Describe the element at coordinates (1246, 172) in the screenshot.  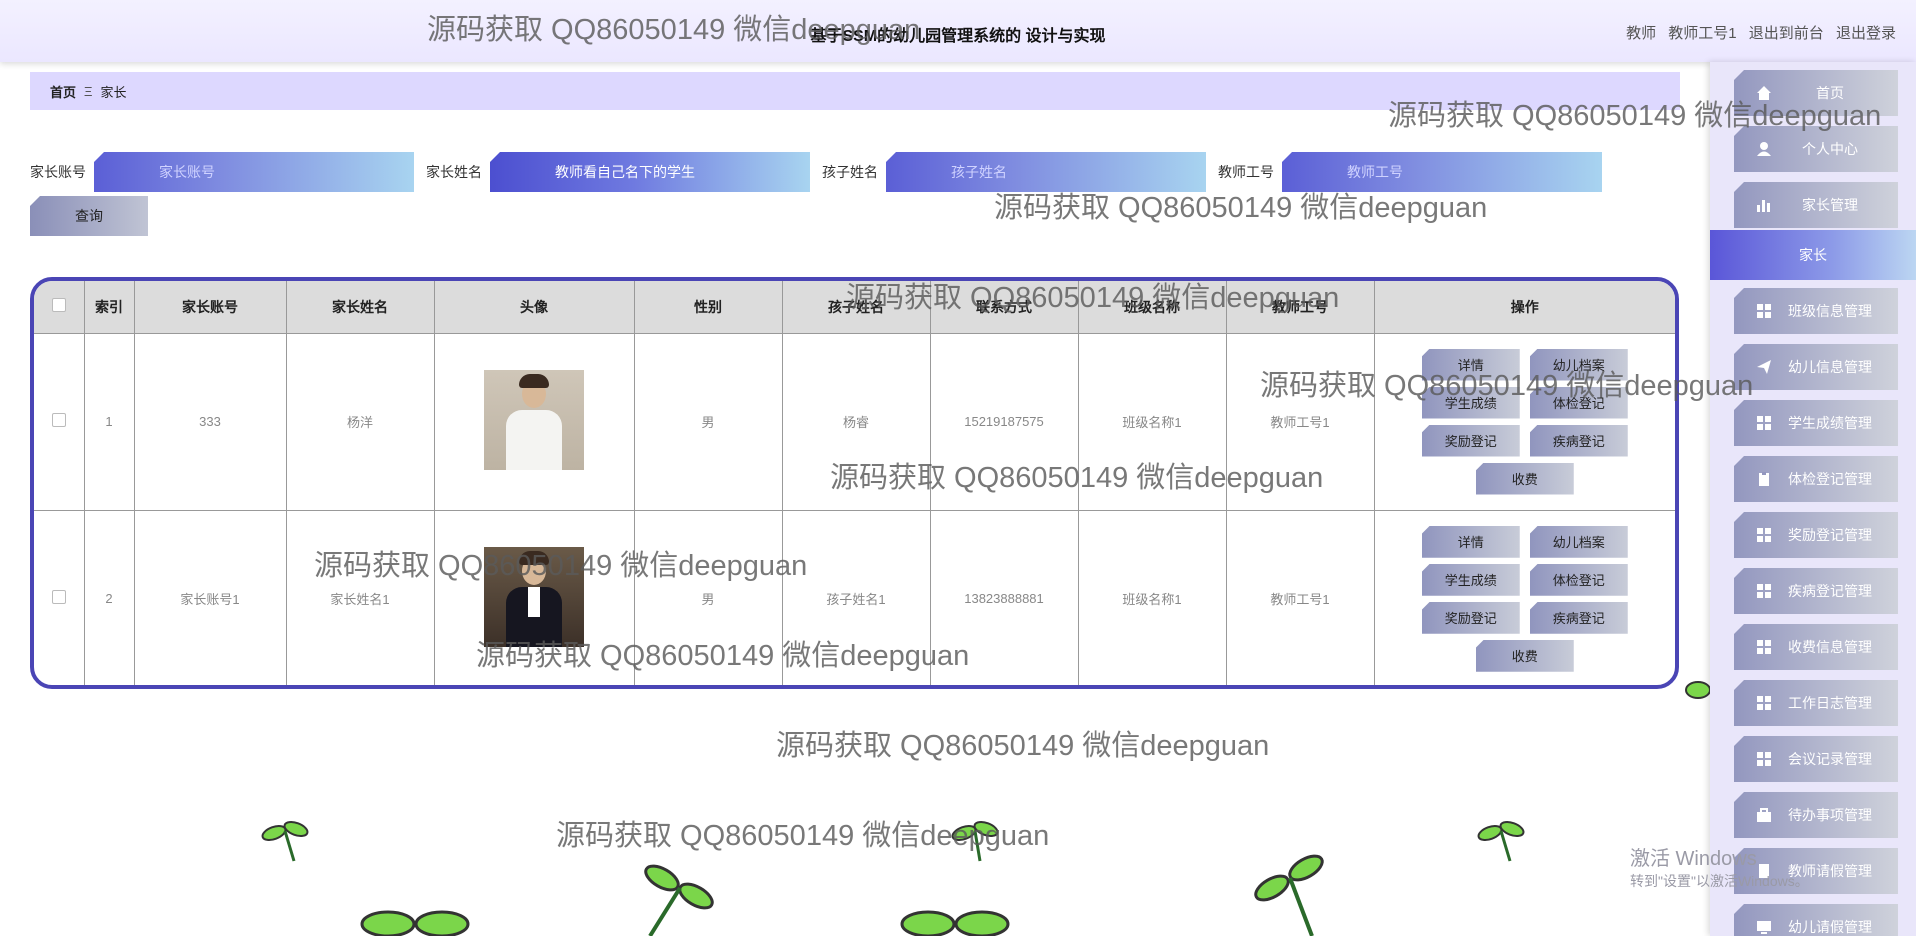
I see `teacher-id-label: 教师工号` at that location.